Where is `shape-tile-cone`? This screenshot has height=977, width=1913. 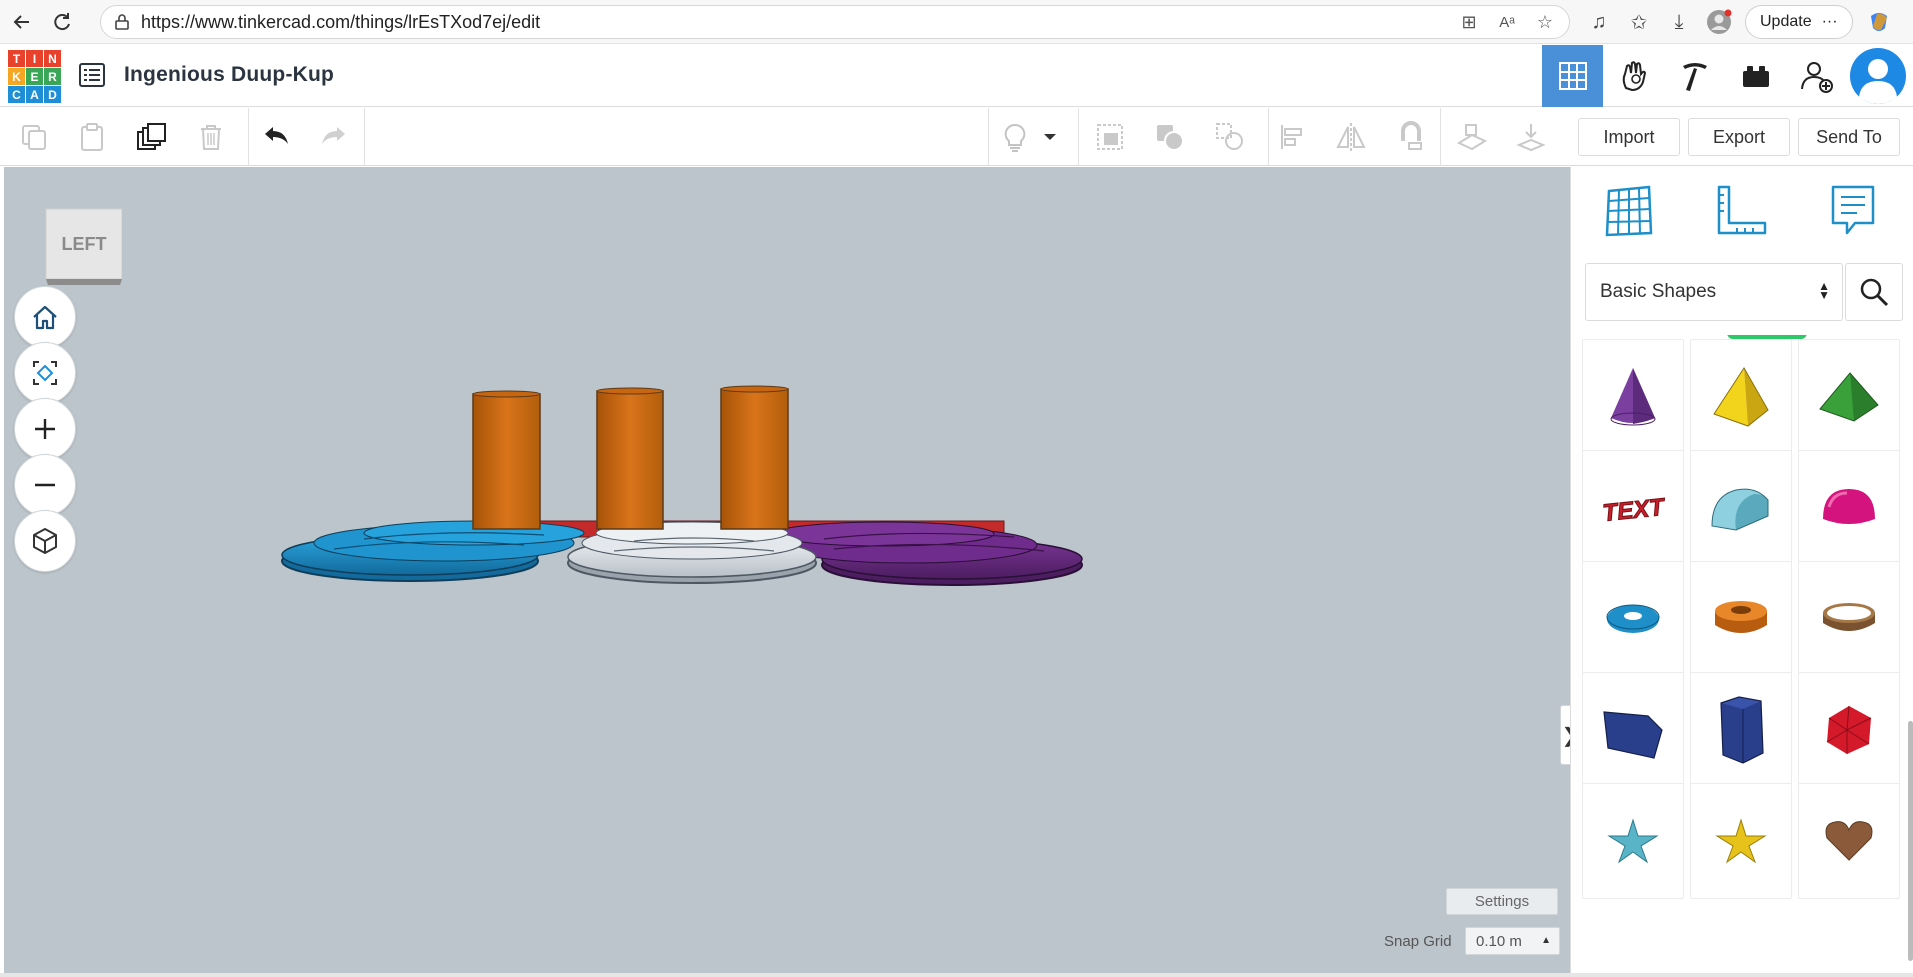 shape-tile-cone is located at coordinates (1633, 397).